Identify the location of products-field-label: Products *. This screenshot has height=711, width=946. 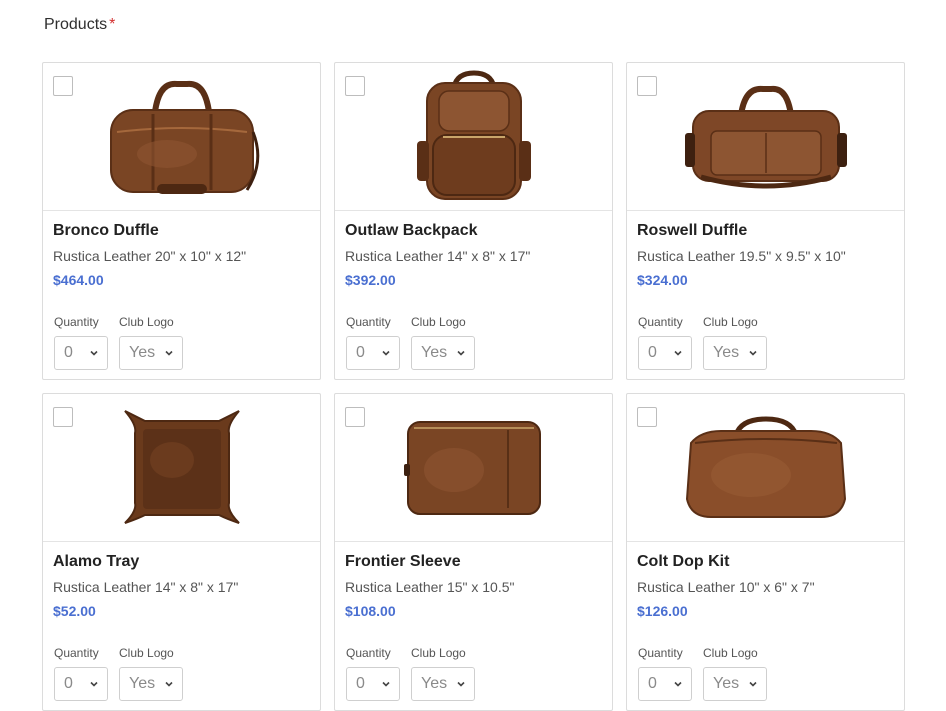
(79, 25).